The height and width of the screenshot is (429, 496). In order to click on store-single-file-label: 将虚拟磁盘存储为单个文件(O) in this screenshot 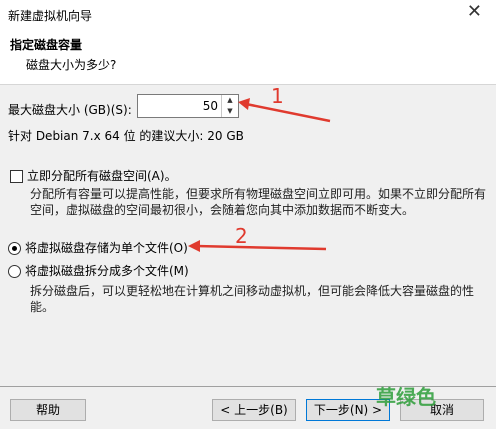, I will do `click(106, 248)`.